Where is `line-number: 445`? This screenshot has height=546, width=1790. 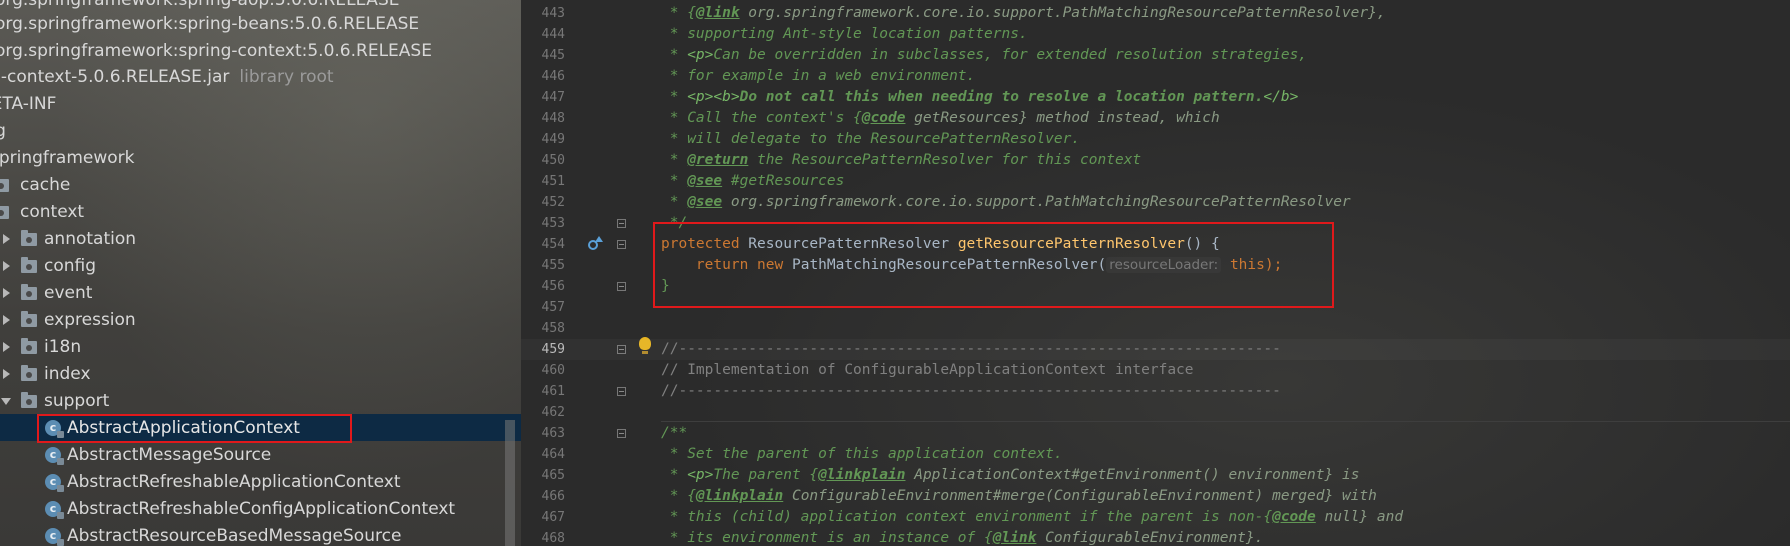
line-number: 445 is located at coordinates (553, 55).